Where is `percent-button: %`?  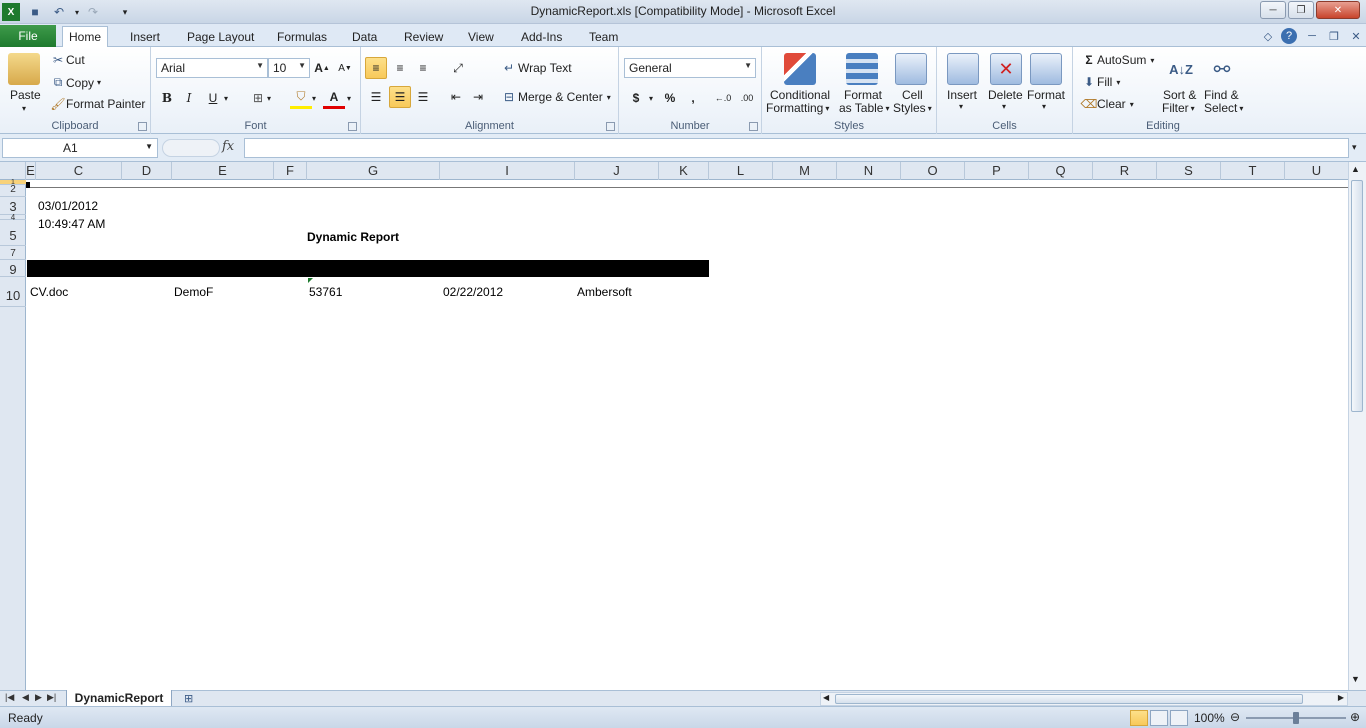
percent-button: % is located at coordinates (670, 98).